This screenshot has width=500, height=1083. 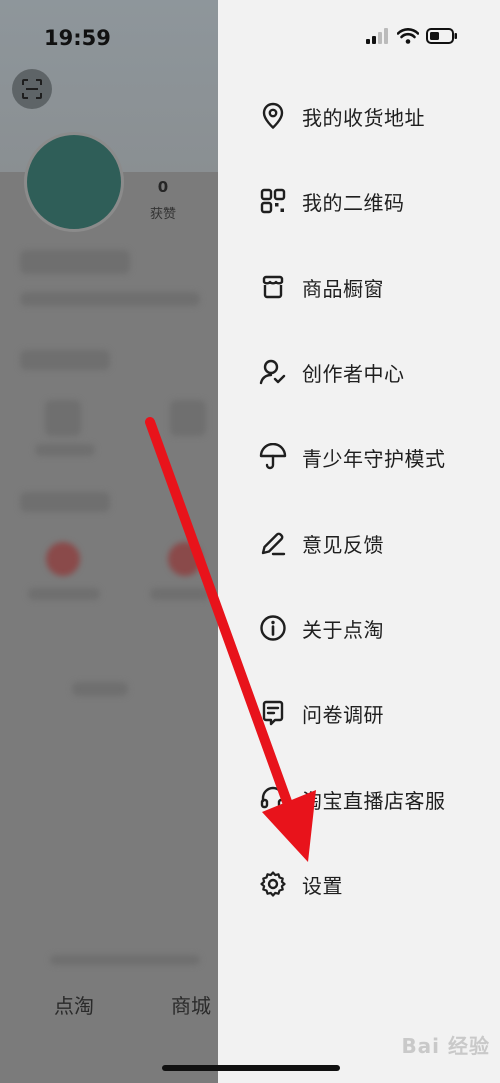 I want to click on menu-item-settings: 设置, so click(x=300, y=884).